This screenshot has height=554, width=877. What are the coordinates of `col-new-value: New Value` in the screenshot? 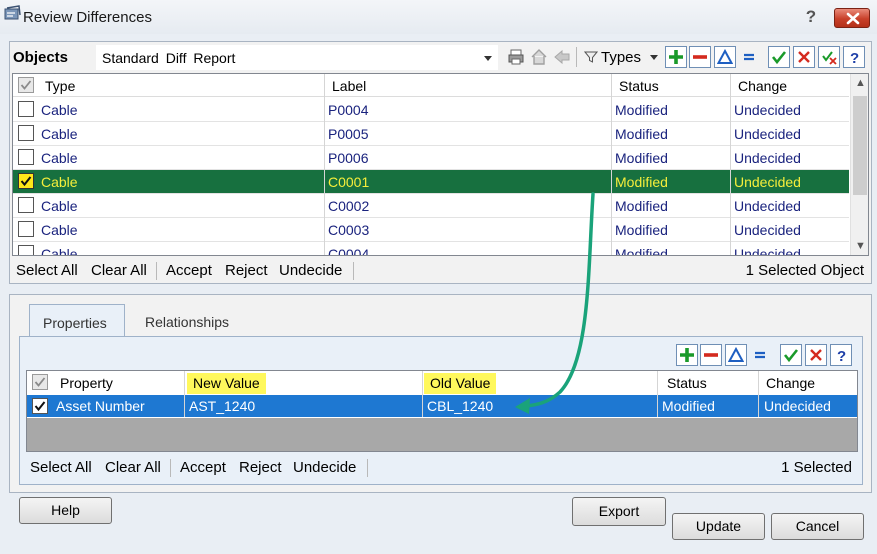 It's located at (226, 383).